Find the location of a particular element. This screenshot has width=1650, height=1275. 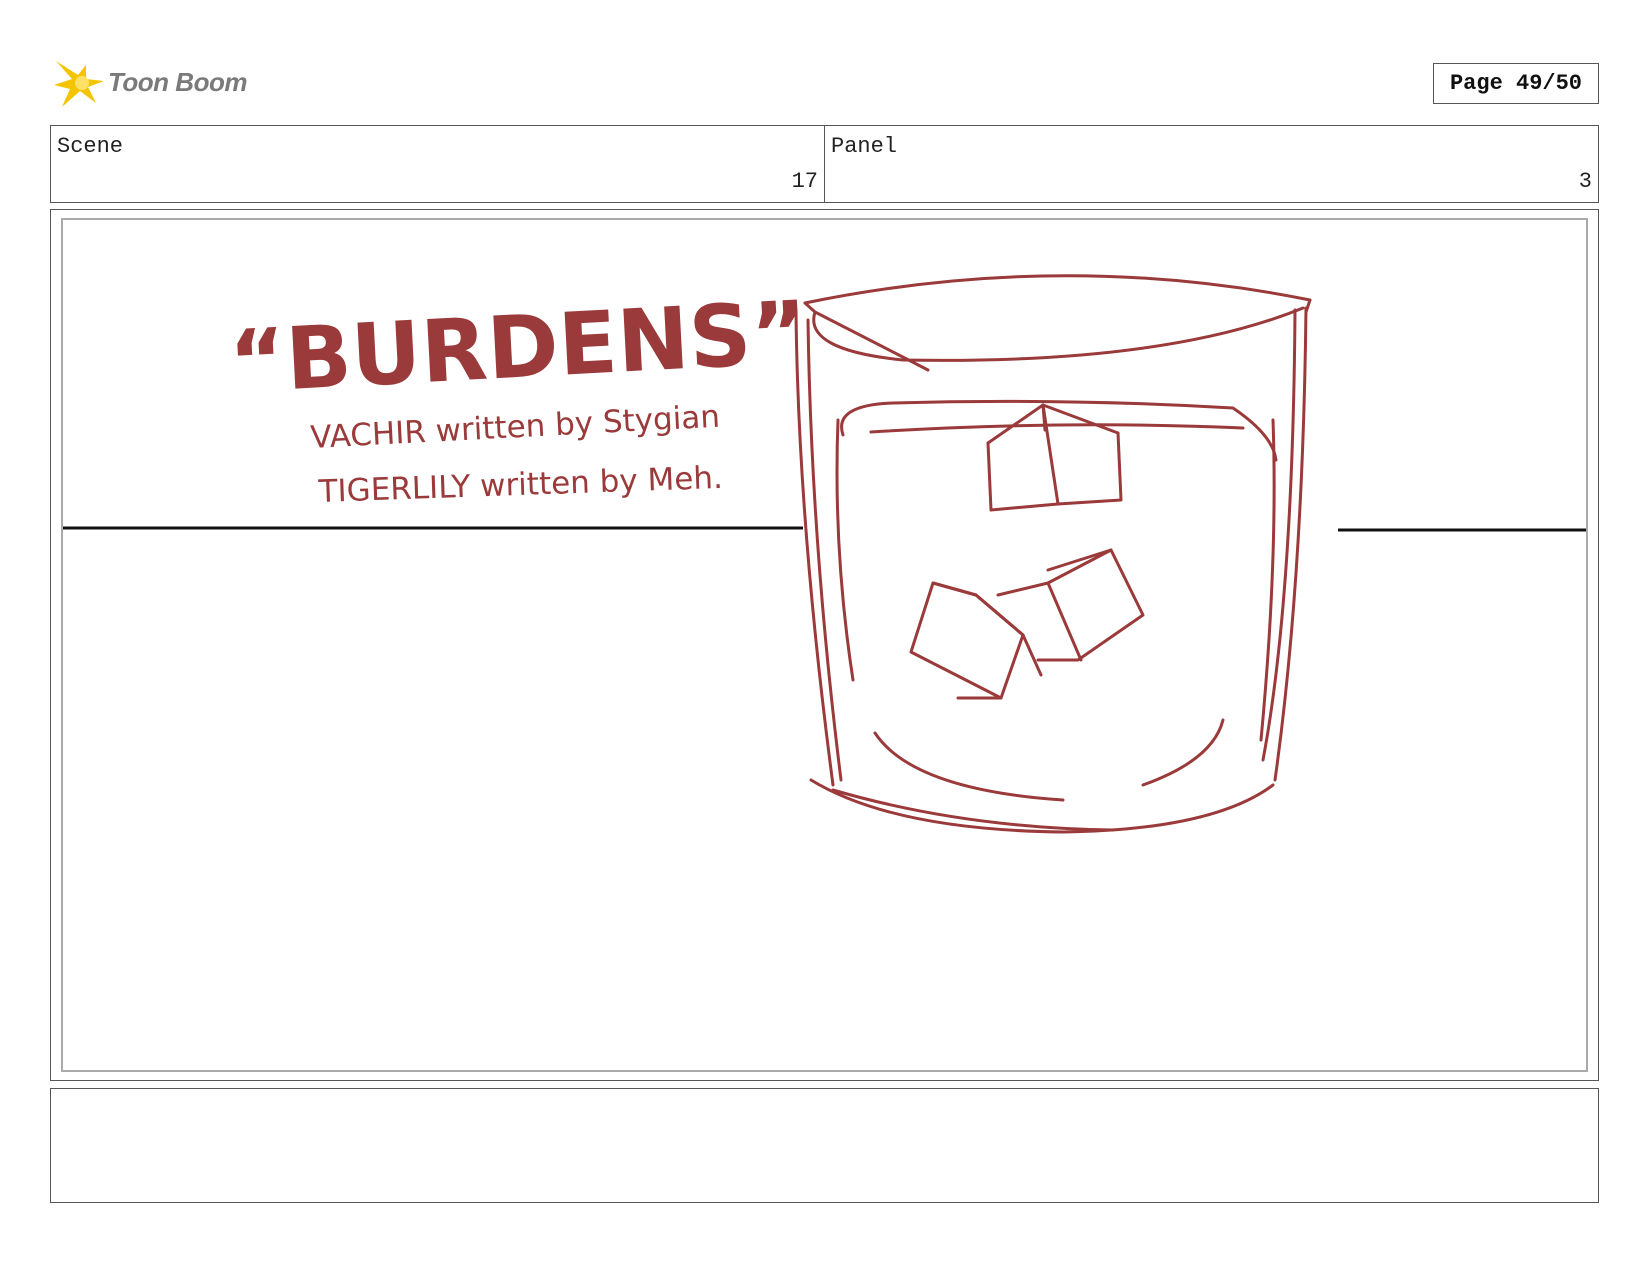

notes-box is located at coordinates (824, 1145).